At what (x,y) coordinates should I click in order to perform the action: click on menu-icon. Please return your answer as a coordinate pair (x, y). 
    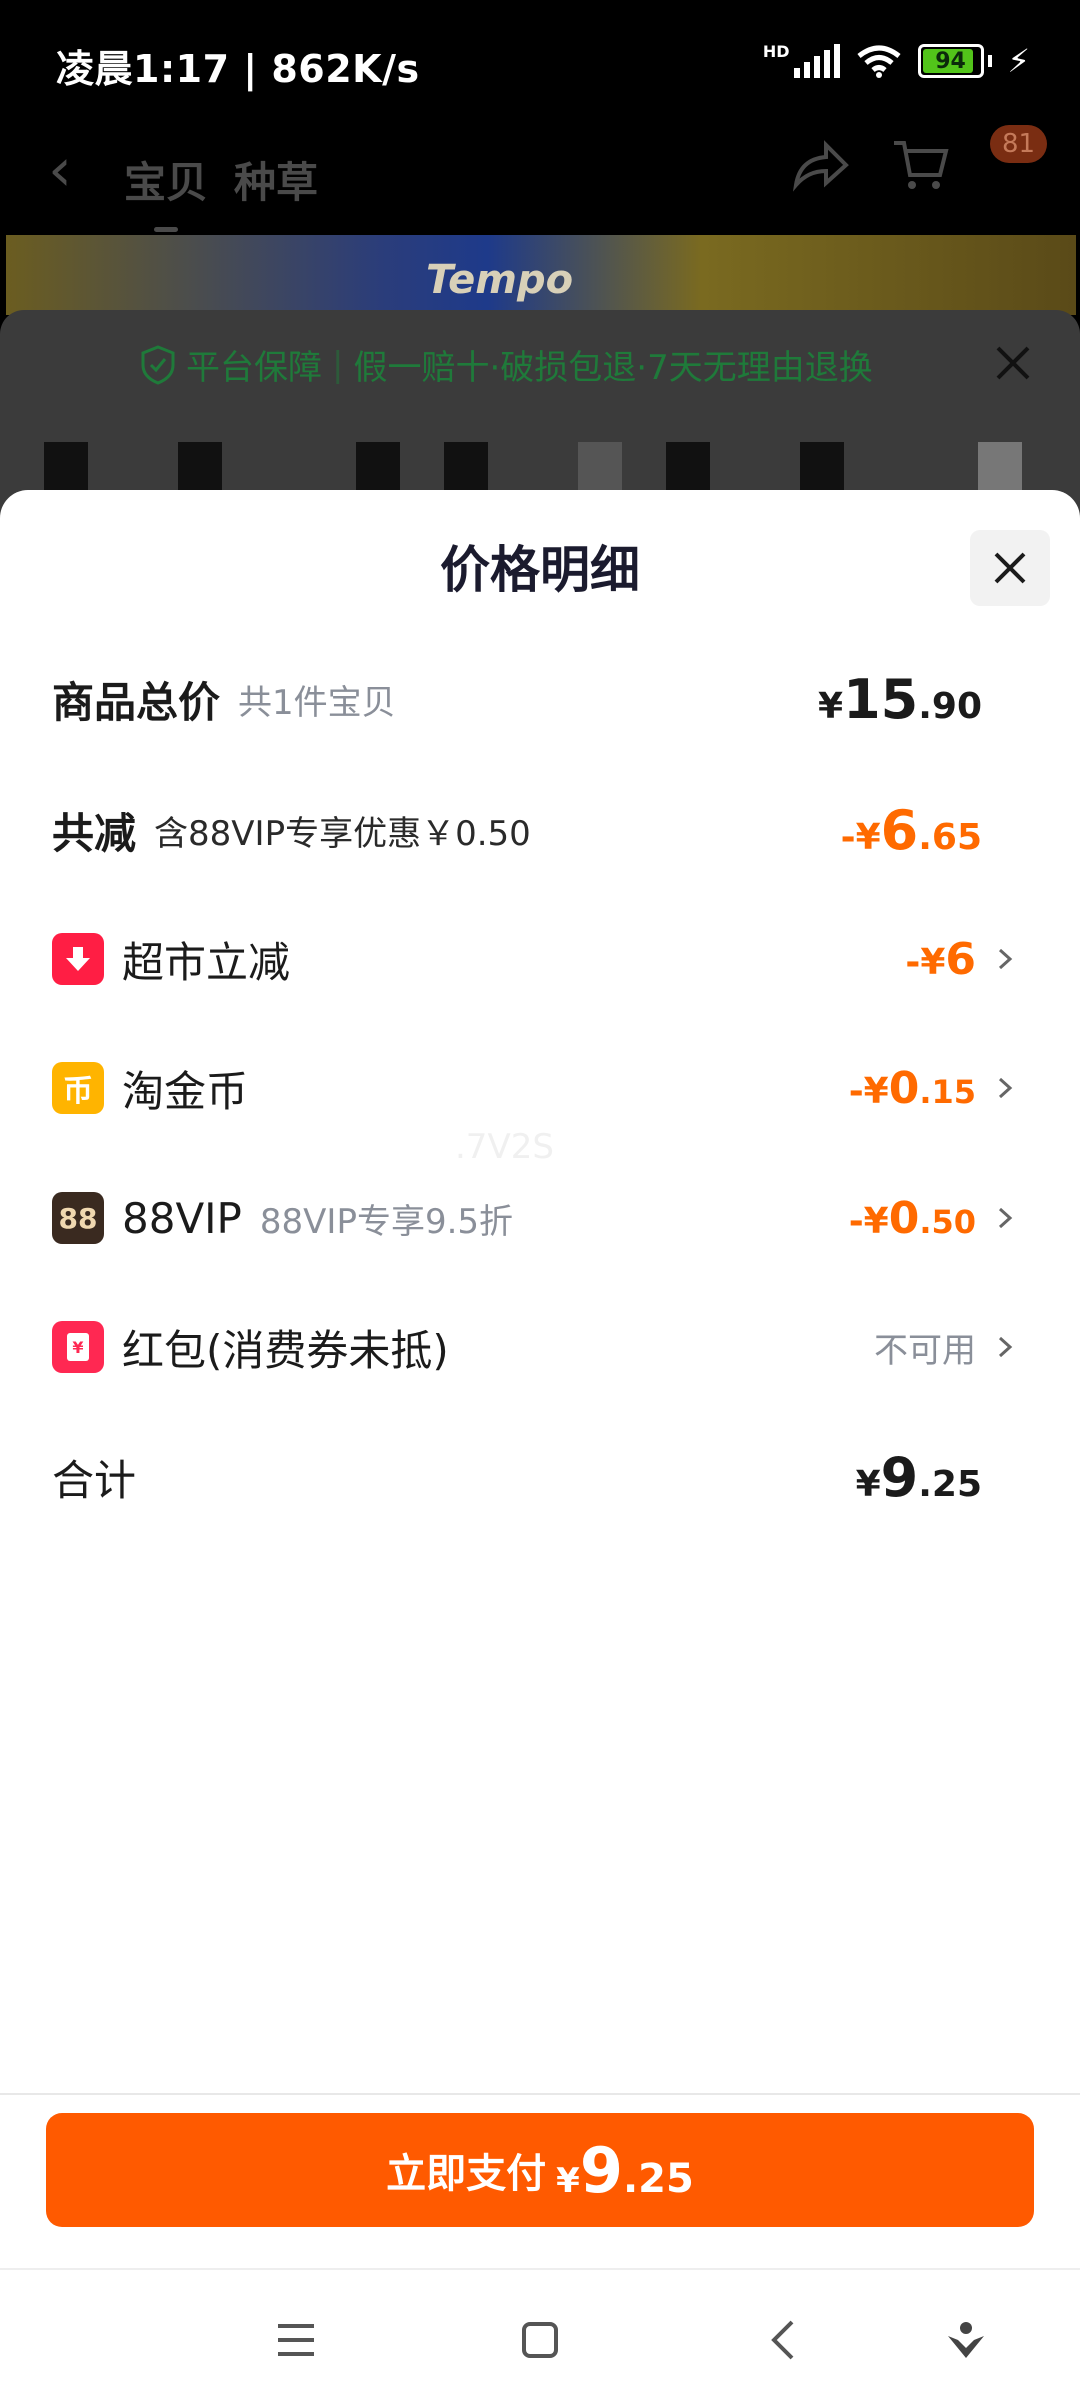
    Looking at the image, I should click on (296, 2340).